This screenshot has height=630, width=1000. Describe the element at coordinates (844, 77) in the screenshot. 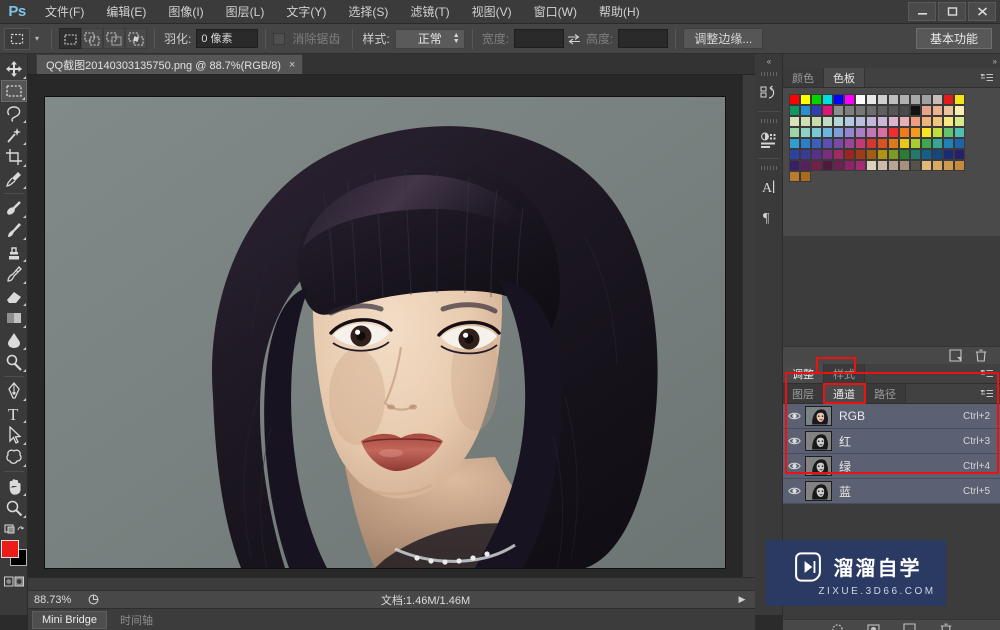

I see `tab-swatches: 色板` at that location.